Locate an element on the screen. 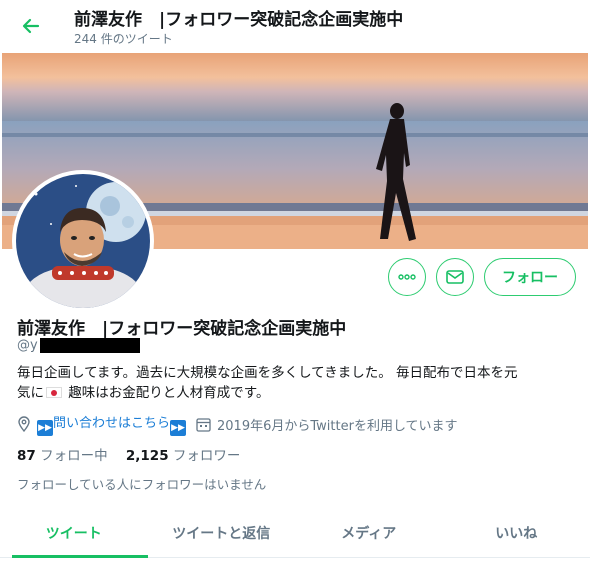 The height and width of the screenshot is (568, 590). arrow-left-icon is located at coordinates (31, 26).